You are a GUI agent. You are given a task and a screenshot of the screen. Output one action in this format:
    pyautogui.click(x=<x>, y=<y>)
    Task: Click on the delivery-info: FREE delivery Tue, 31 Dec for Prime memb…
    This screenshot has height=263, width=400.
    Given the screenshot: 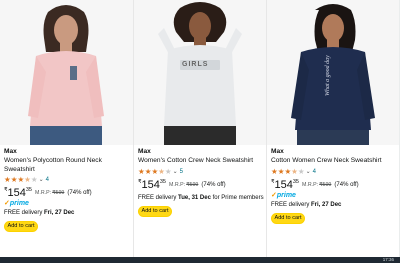 What is the action you would take?
    pyautogui.click(x=201, y=198)
    